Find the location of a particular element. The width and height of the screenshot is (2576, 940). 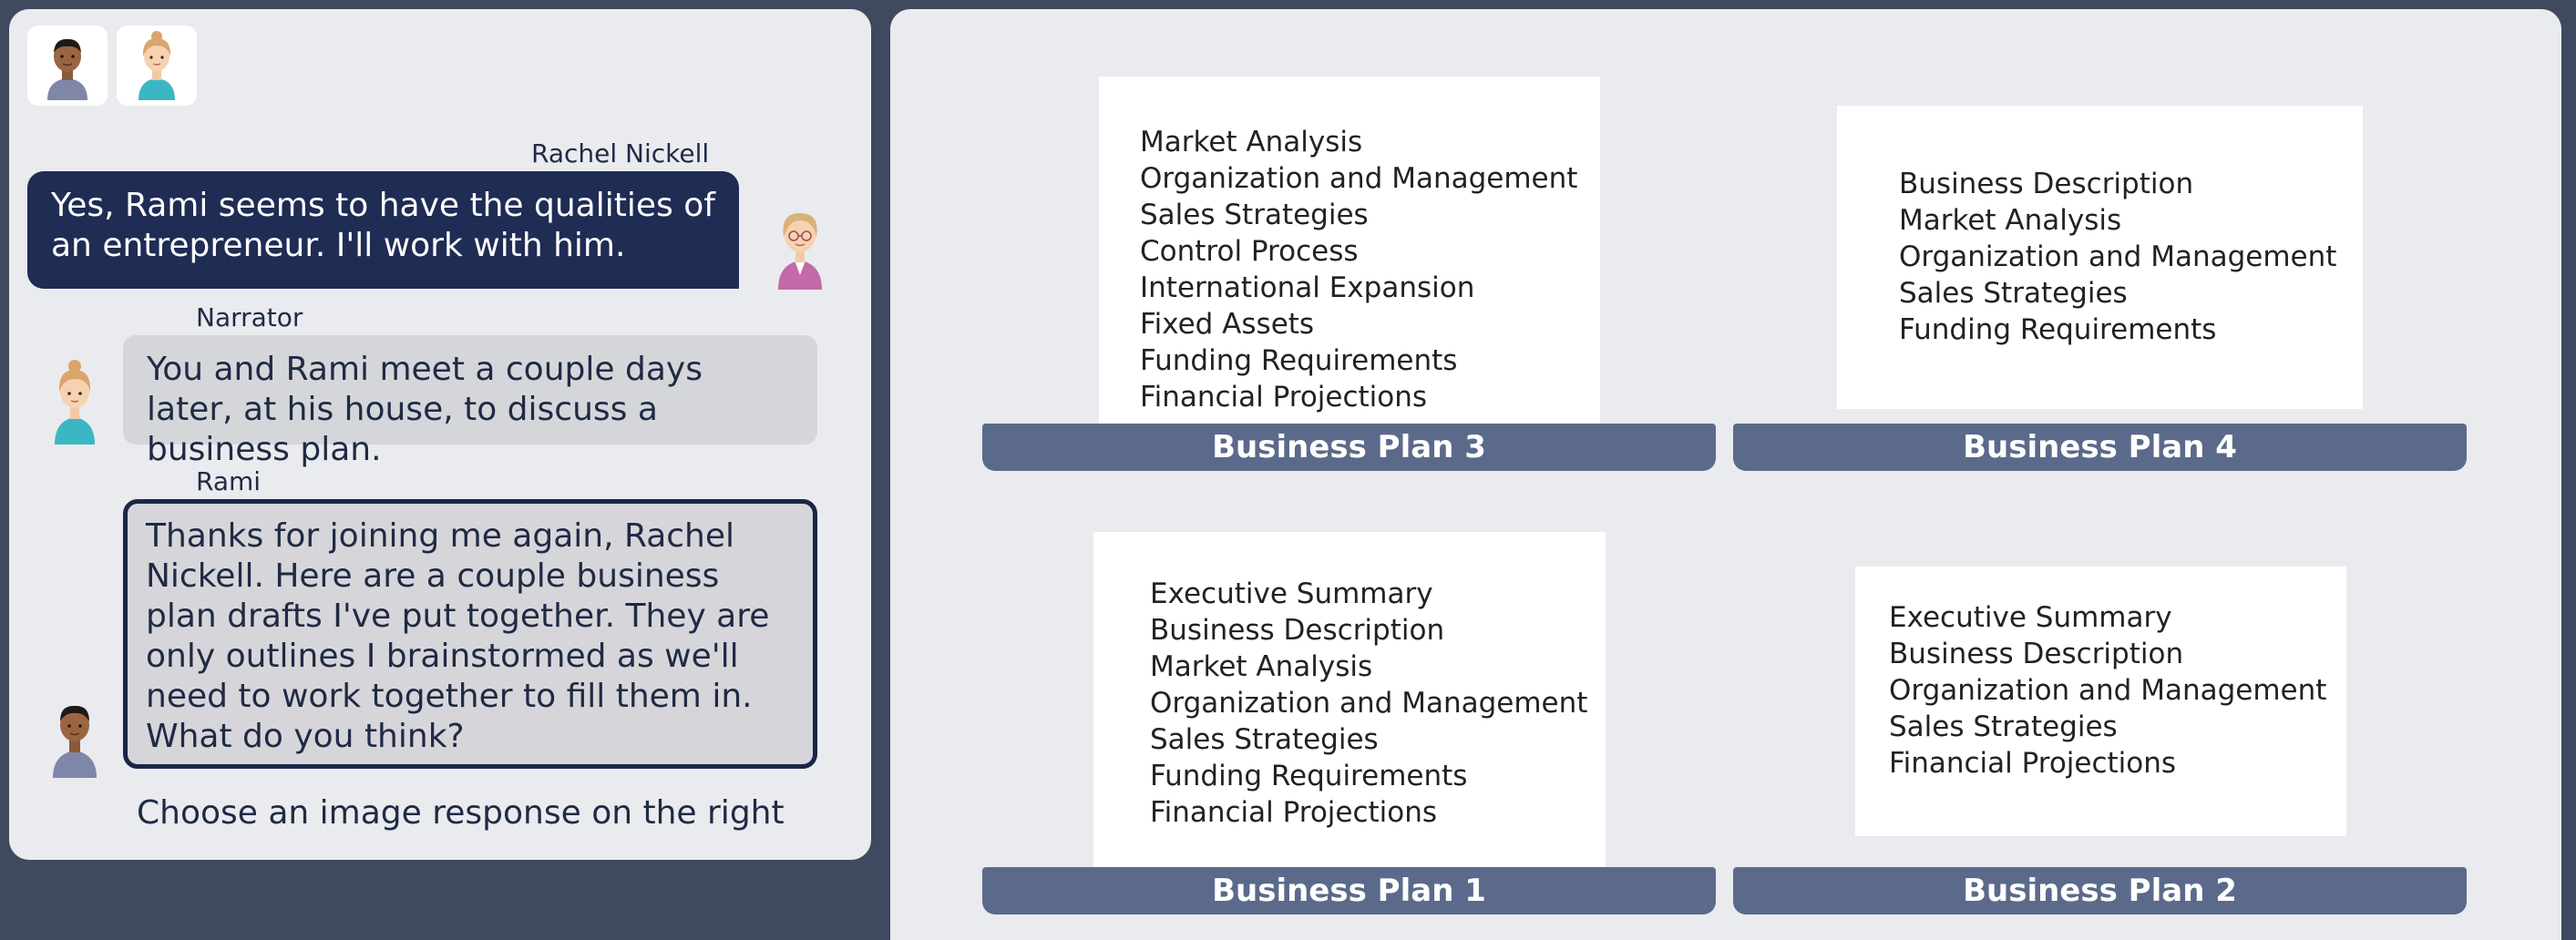

speaker-name: Rachel Nickell is located at coordinates (621, 153).